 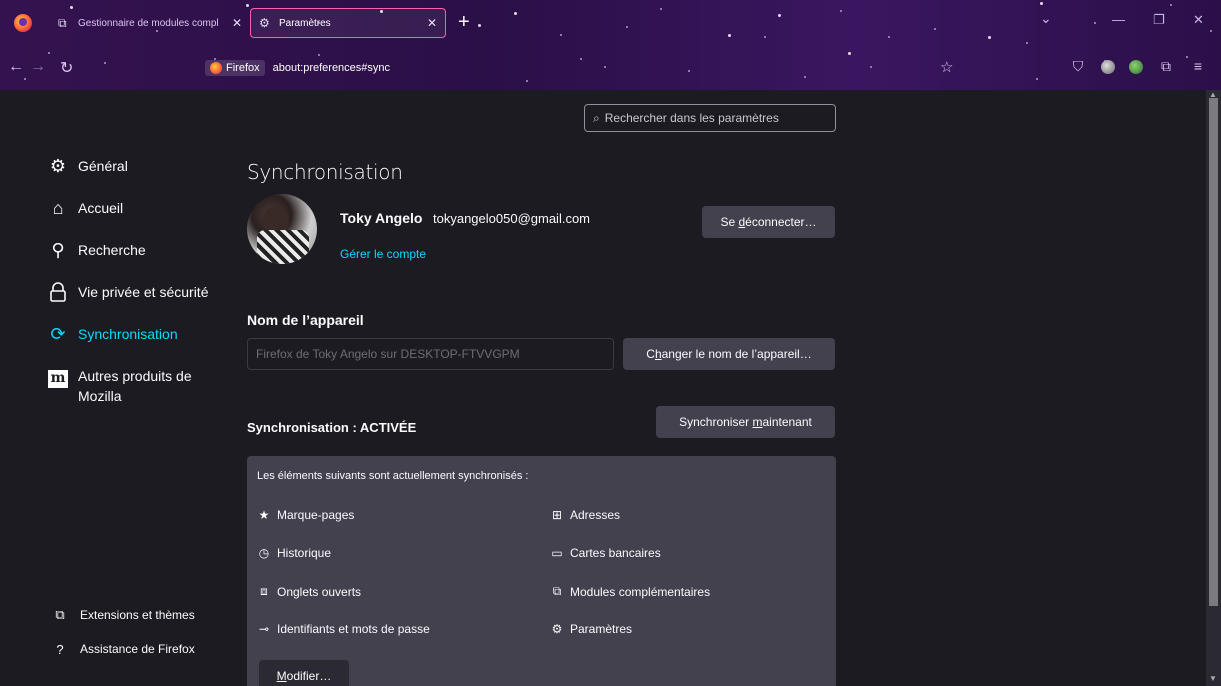 What do you see at coordinates (331, 68) in the screenshot?
I see `url-text: about:preferences#sync` at bounding box center [331, 68].